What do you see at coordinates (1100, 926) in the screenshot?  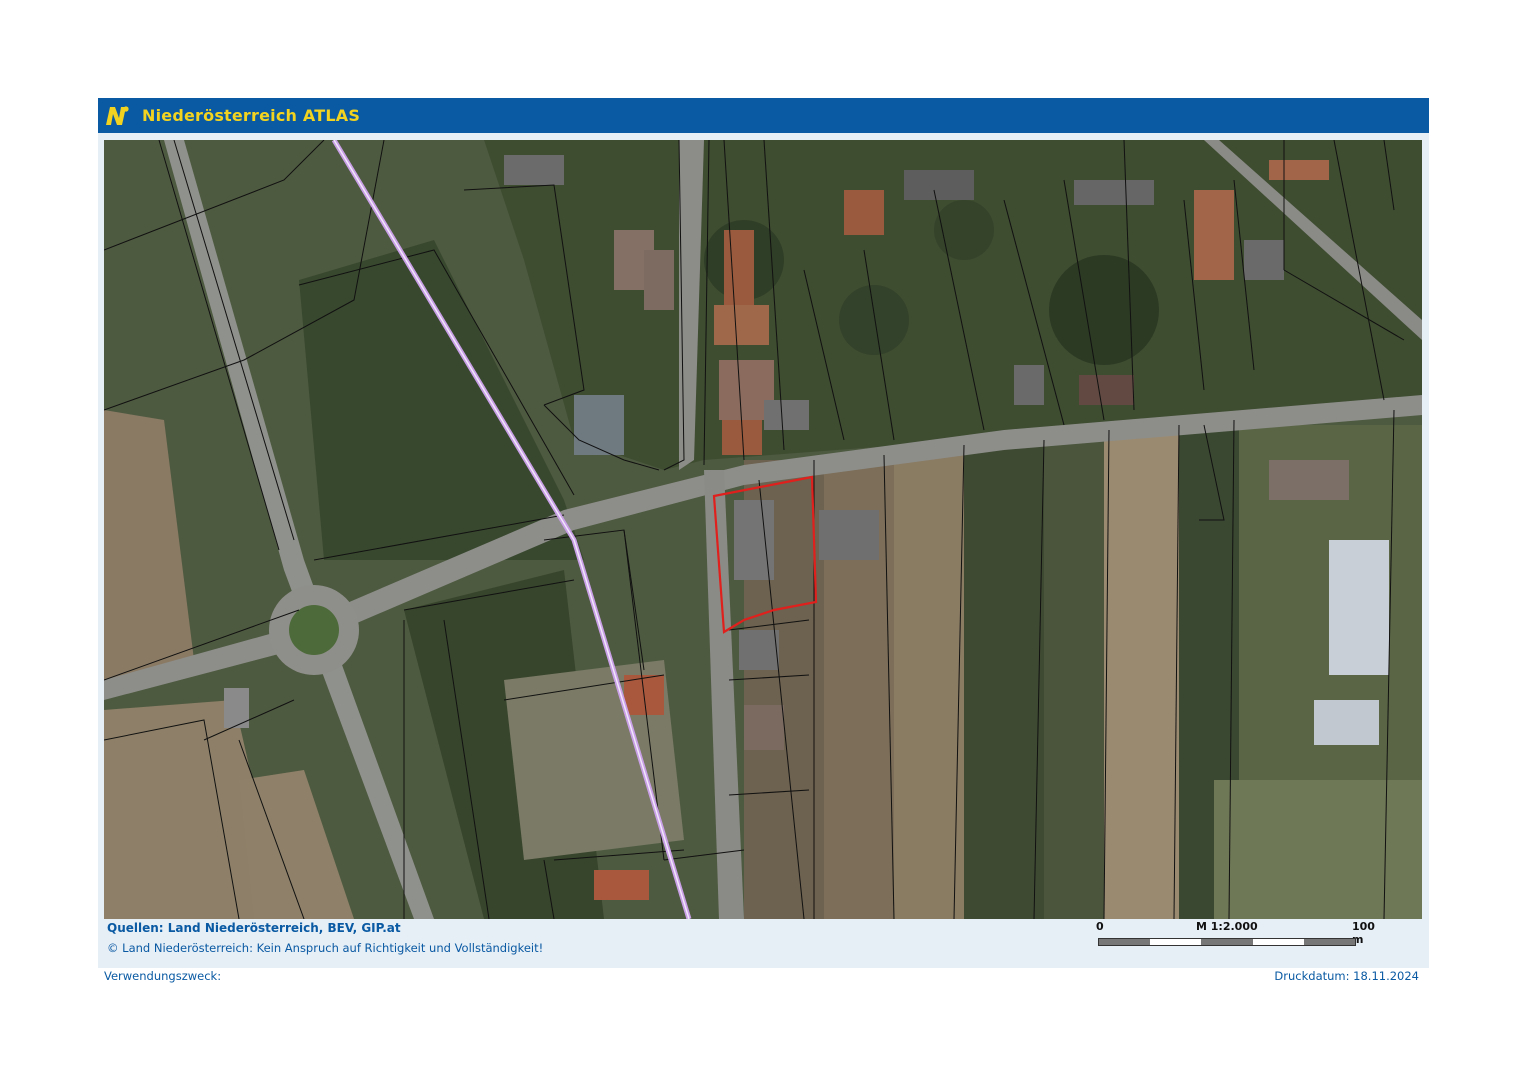 I see `scale-start-label: 0` at bounding box center [1100, 926].